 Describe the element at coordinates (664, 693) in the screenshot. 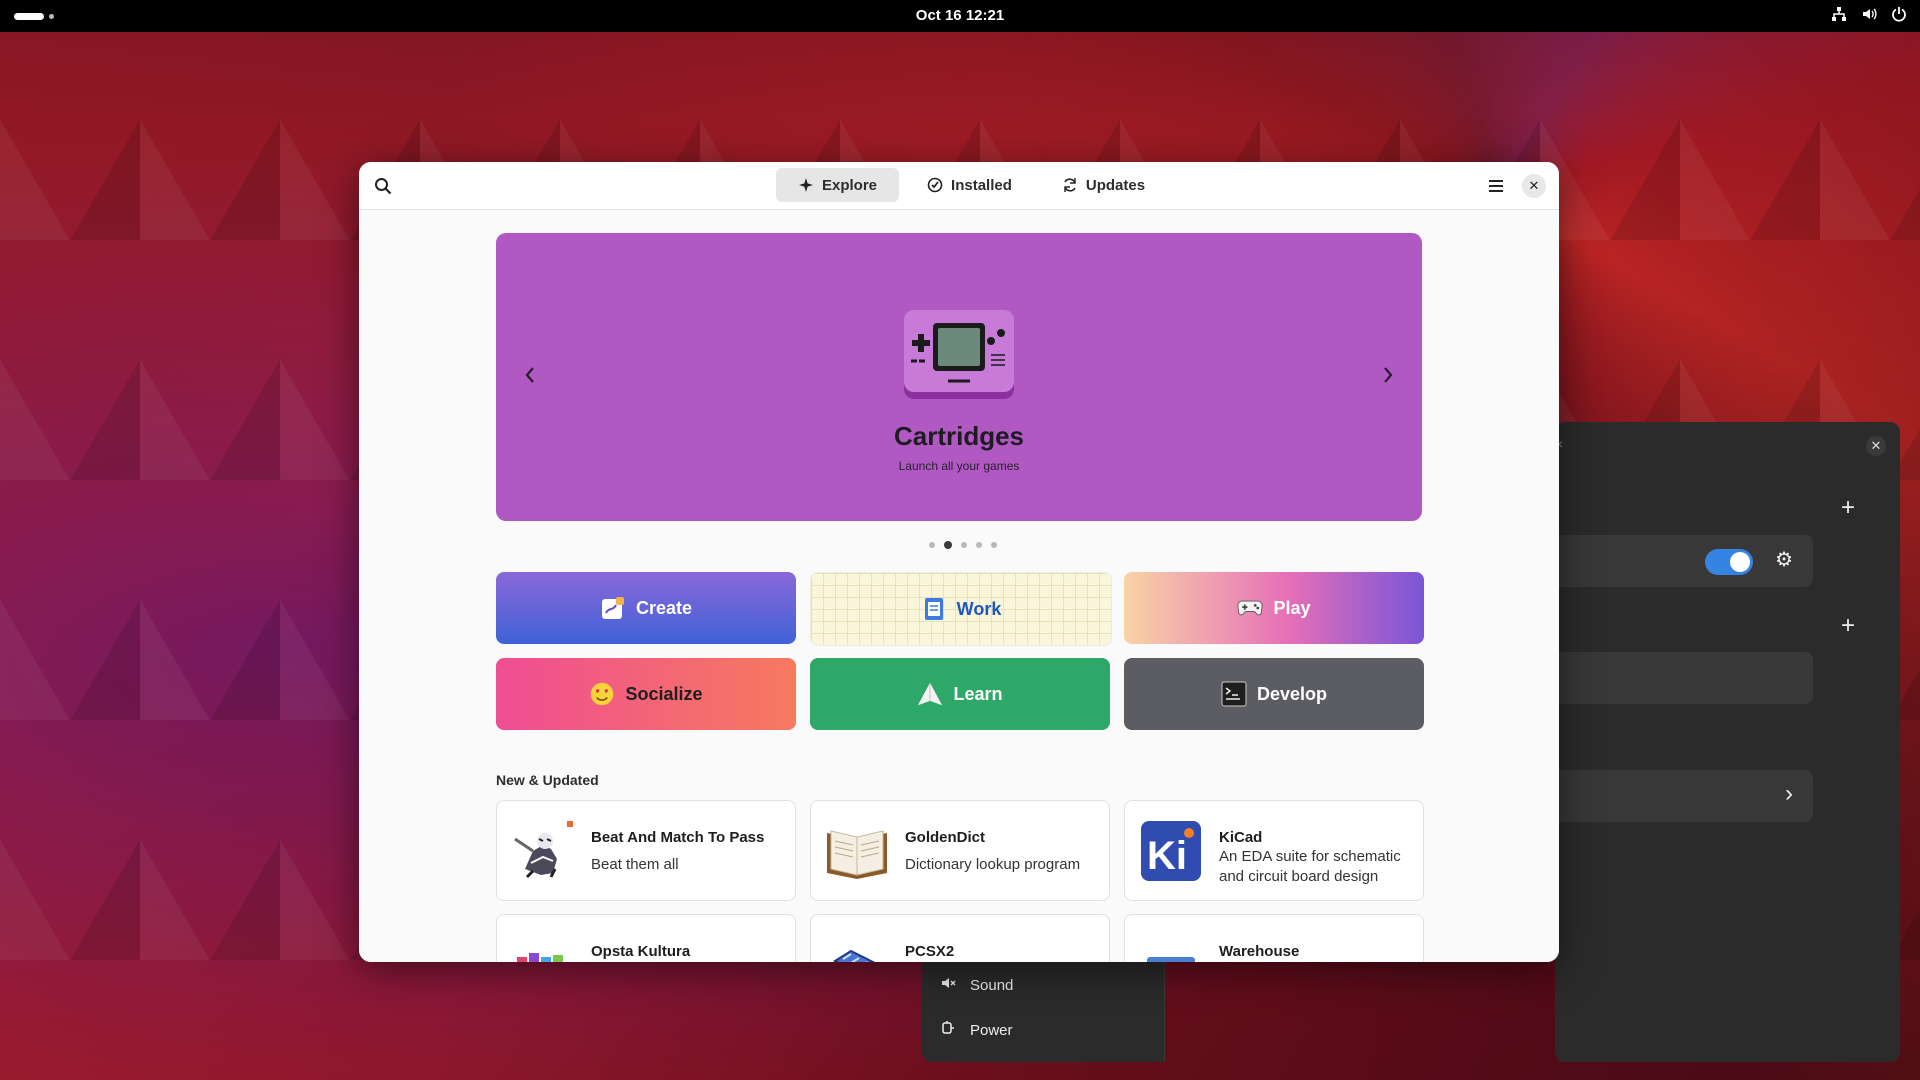

I see `category-label: Socialize` at that location.